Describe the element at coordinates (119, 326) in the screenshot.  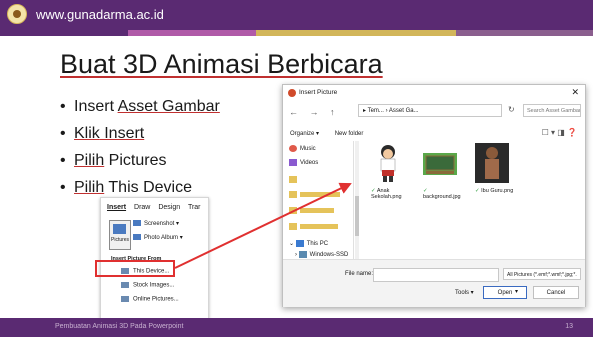
I see `footer-text: Pembuatan Animasi 3D Pada Powerpoint` at that location.